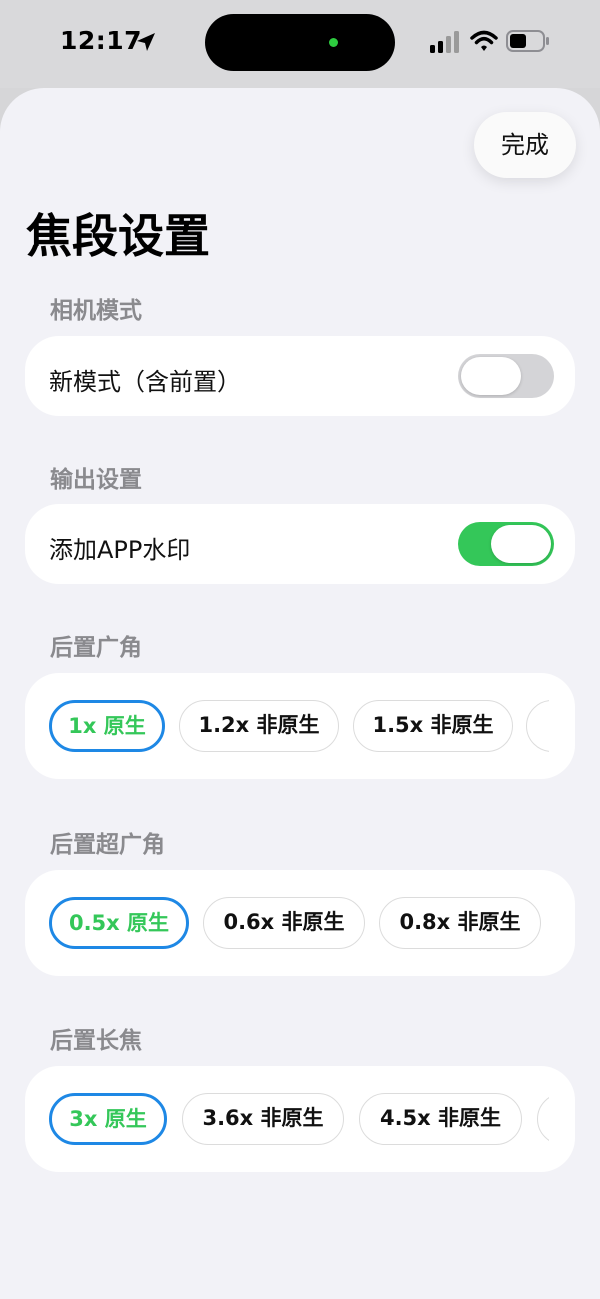 This screenshot has height=1299, width=600. What do you see at coordinates (444, 42) in the screenshot?
I see `cellular-signal-icon` at bounding box center [444, 42].